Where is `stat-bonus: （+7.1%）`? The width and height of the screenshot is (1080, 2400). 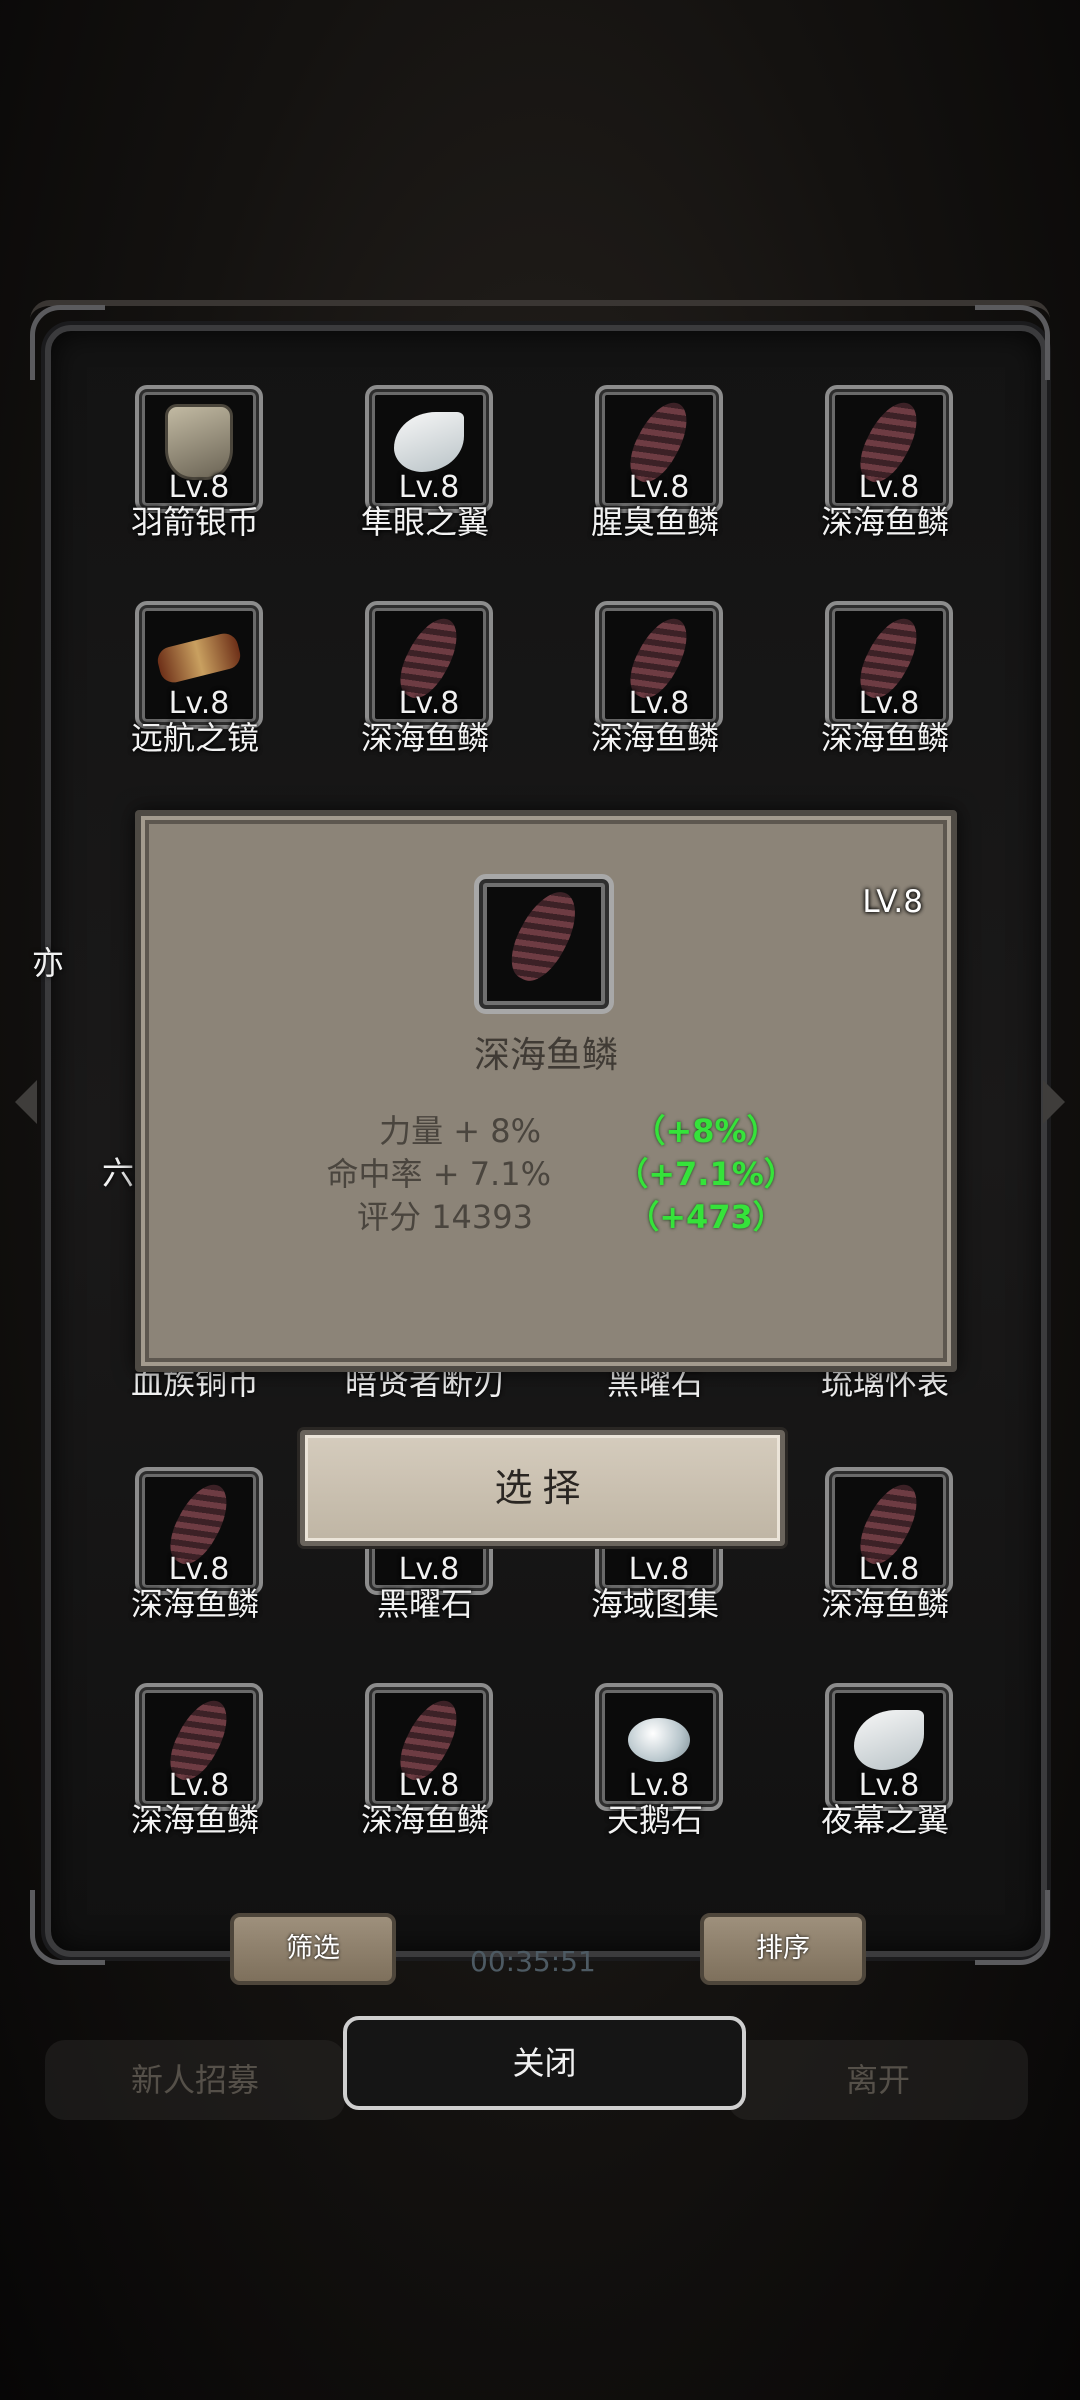
stat-bonus: （+7.1%） is located at coordinates (706, 1174).